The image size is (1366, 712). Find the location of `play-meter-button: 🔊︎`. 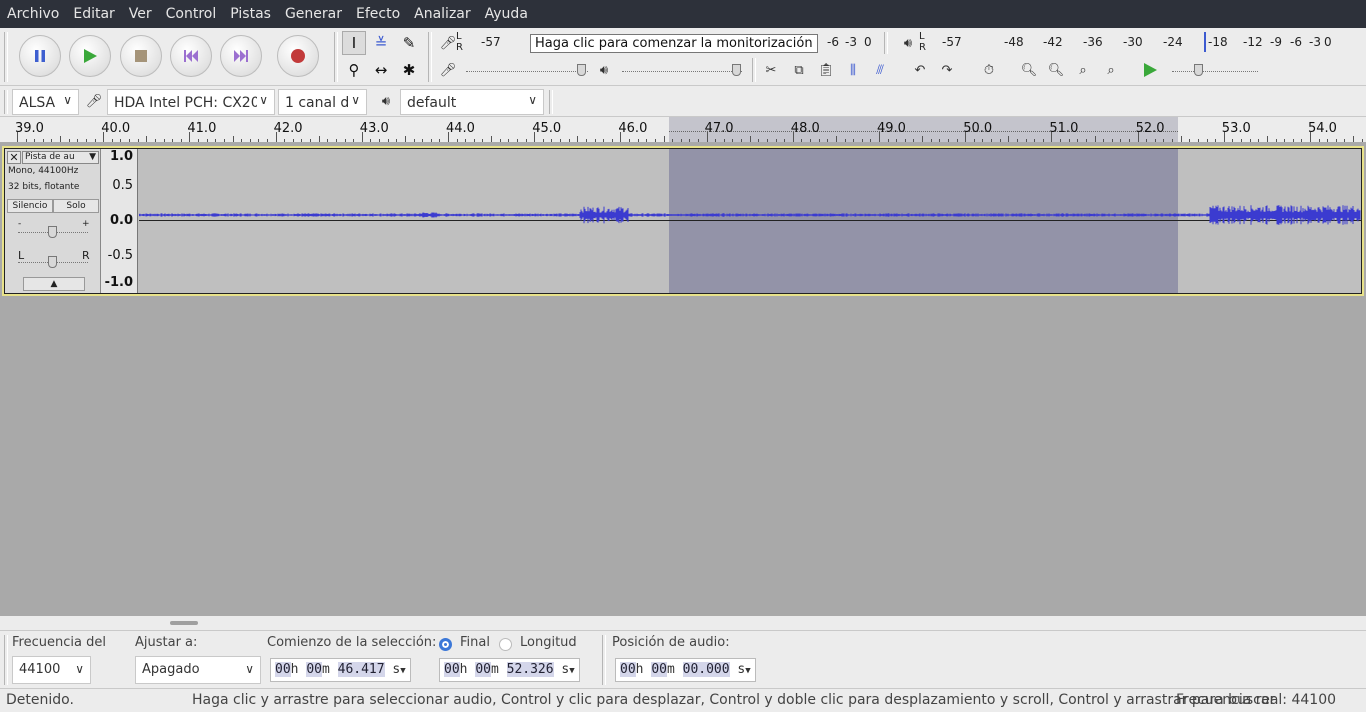

play-meter-button: 🔊︎ is located at coordinates (908, 43).